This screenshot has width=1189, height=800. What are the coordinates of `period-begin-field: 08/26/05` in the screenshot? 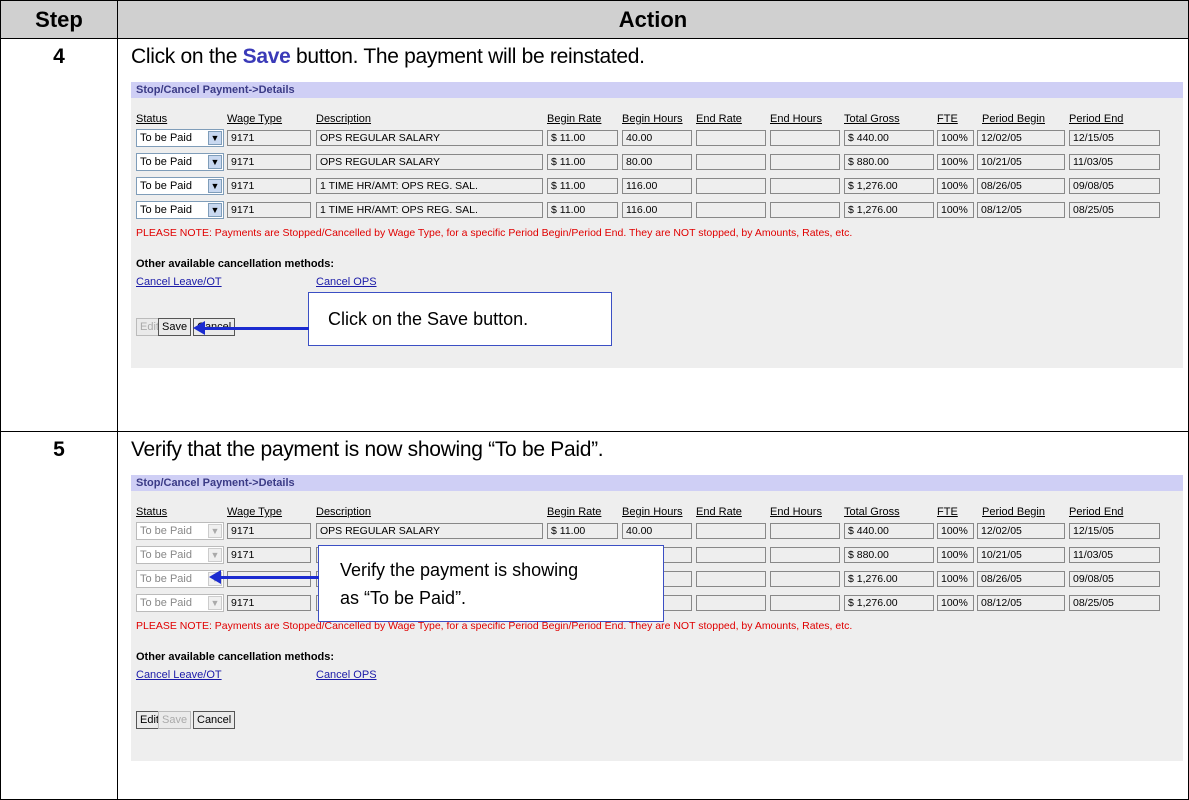 It's located at (1021, 186).